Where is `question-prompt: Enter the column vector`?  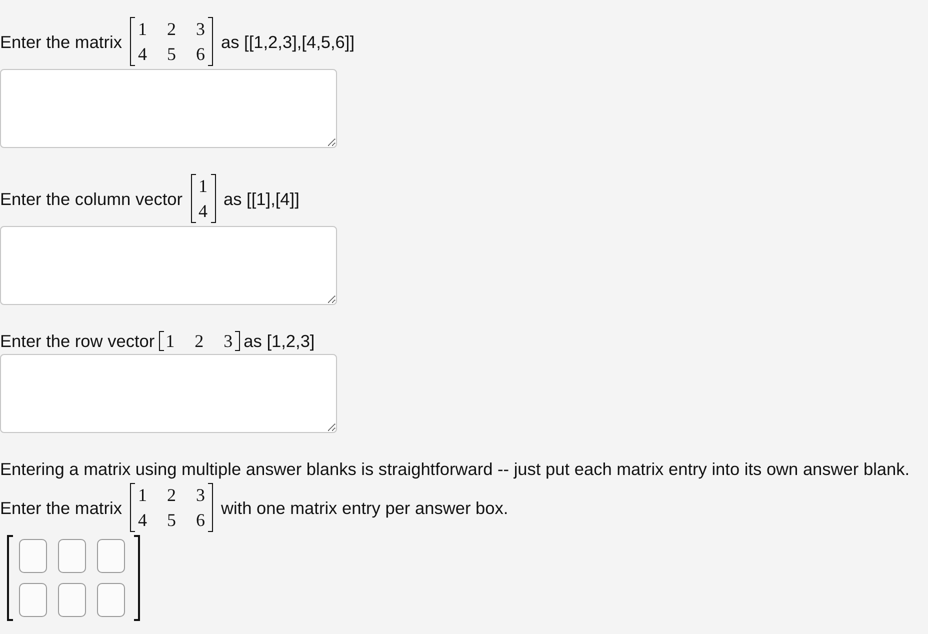 question-prompt: Enter the column vector is located at coordinates (91, 198).